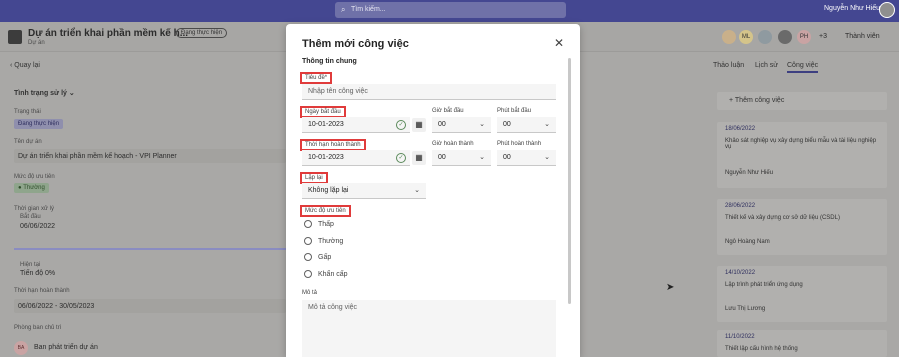 Image resolution: width=899 pixels, height=357 pixels. Describe the element at coordinates (30, 265) in the screenshot. I see `now-label: Hiện tại` at that location.